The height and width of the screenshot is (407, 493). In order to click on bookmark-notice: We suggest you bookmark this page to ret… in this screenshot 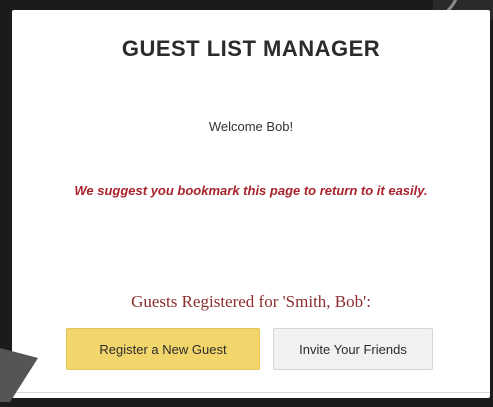, I will do `click(251, 190)`.